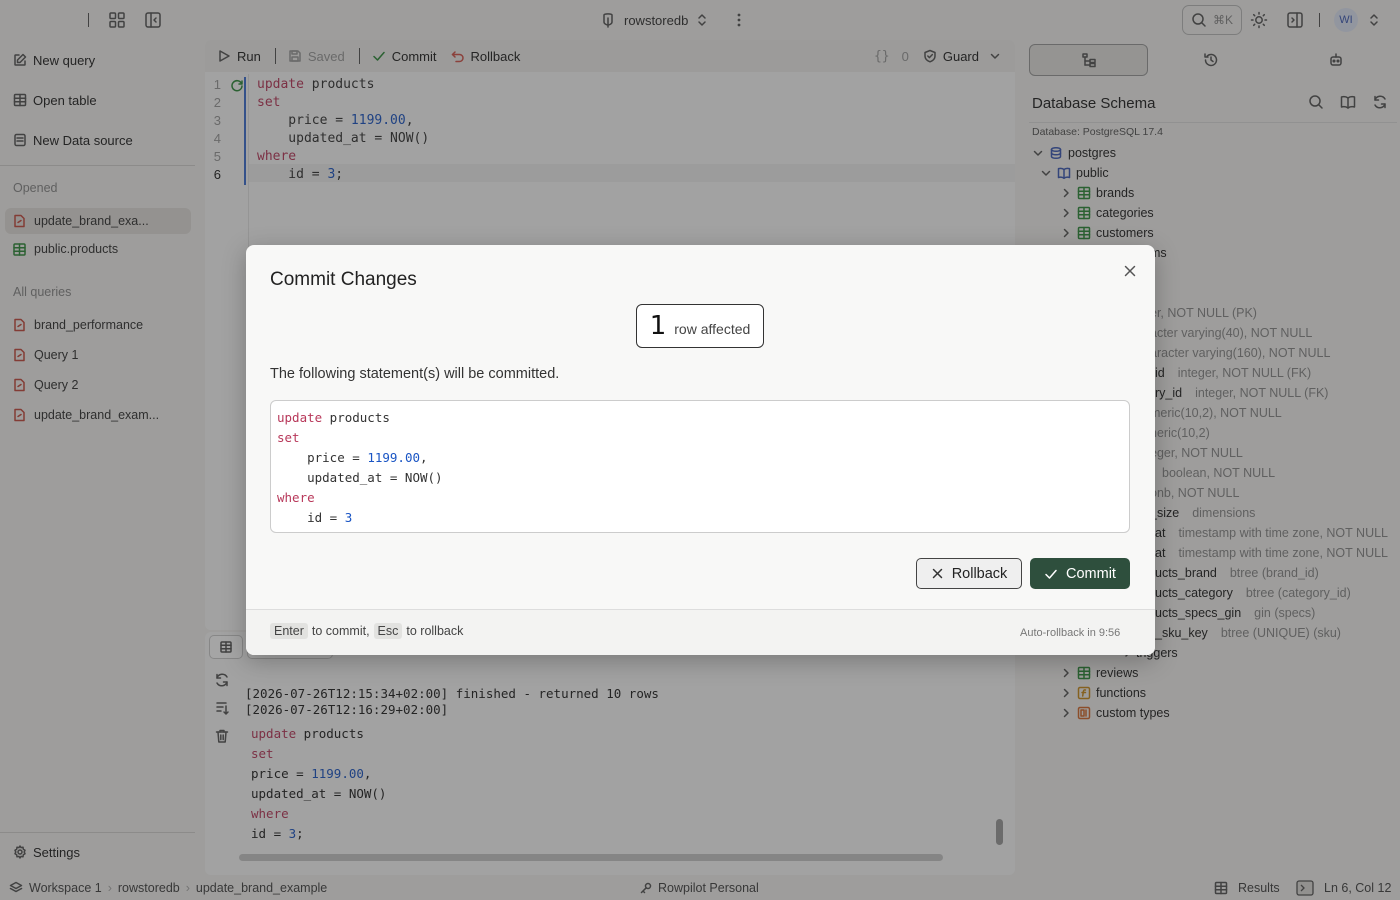 Image resolution: width=1400 pixels, height=900 pixels. Describe the element at coordinates (340, 631) in the screenshot. I see `enter-hint: to commit,` at that location.